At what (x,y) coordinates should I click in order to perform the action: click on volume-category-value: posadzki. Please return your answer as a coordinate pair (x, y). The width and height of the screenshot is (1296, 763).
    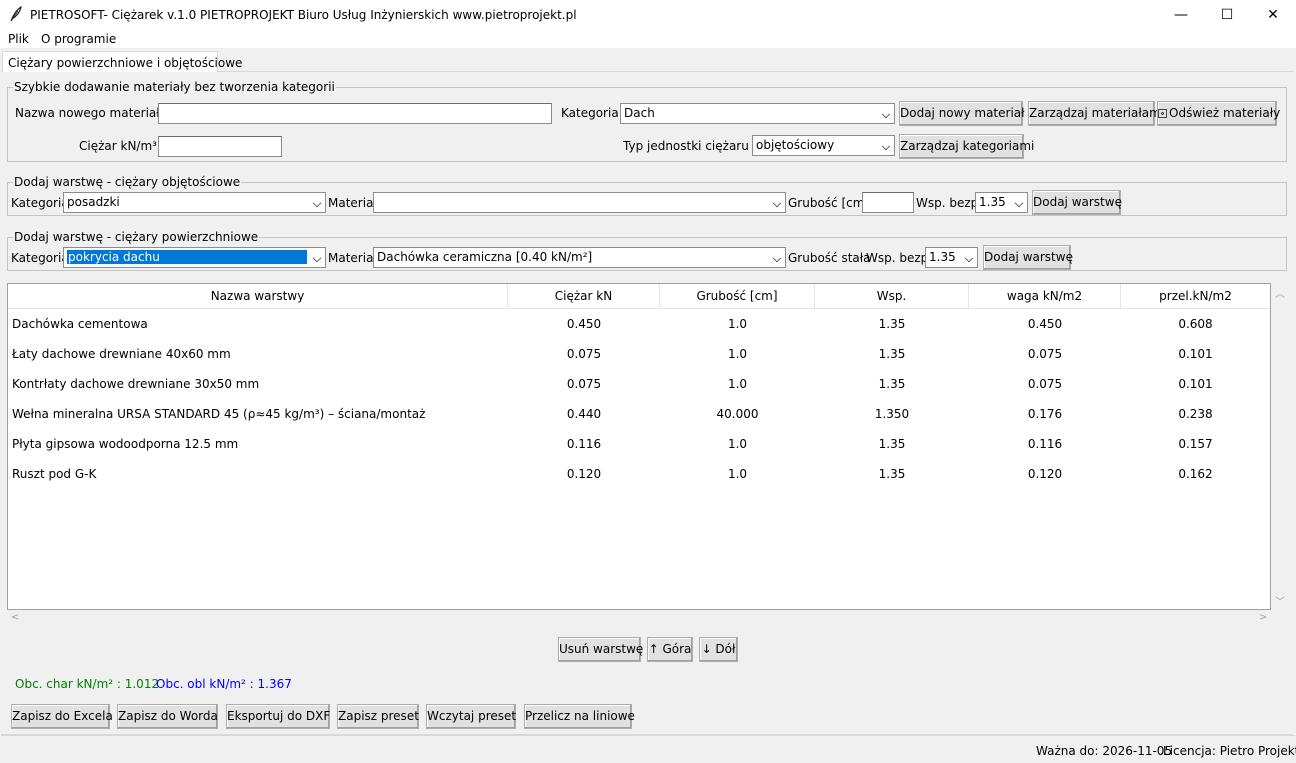
    Looking at the image, I should click on (93, 202).